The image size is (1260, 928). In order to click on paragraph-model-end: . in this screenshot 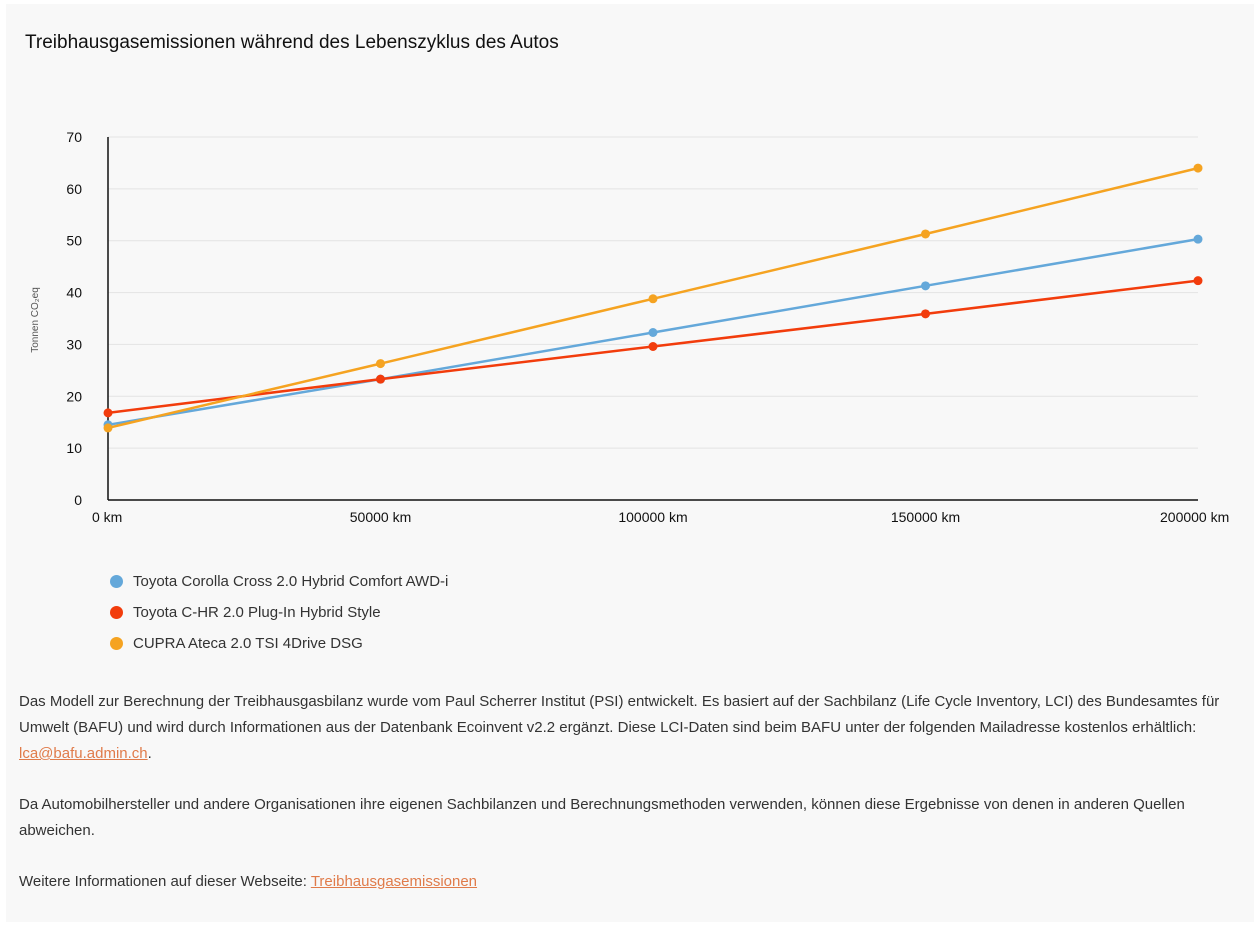, I will do `click(149, 753)`.